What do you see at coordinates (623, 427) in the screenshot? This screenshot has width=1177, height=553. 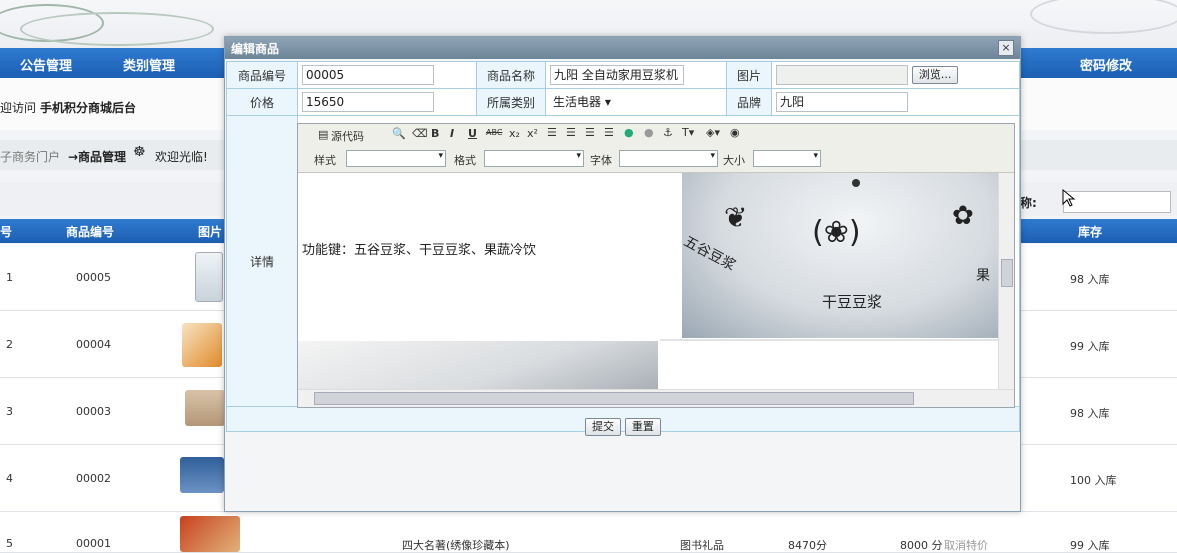 I see `form-actions: 提交 重置` at bounding box center [623, 427].